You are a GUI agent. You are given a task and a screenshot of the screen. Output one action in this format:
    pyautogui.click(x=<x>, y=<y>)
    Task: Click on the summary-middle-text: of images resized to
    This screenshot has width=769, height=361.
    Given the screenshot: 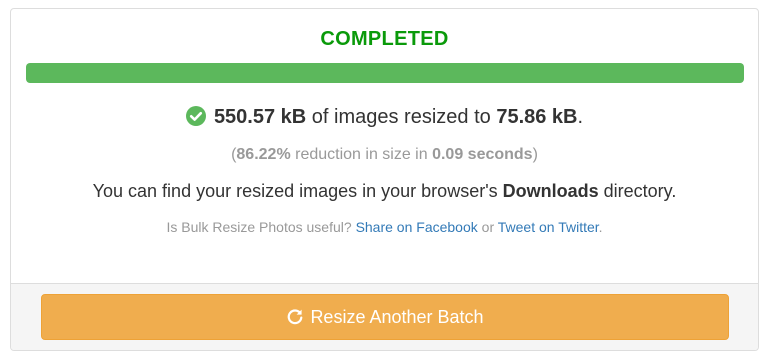 What is the action you would take?
    pyautogui.click(x=401, y=117)
    